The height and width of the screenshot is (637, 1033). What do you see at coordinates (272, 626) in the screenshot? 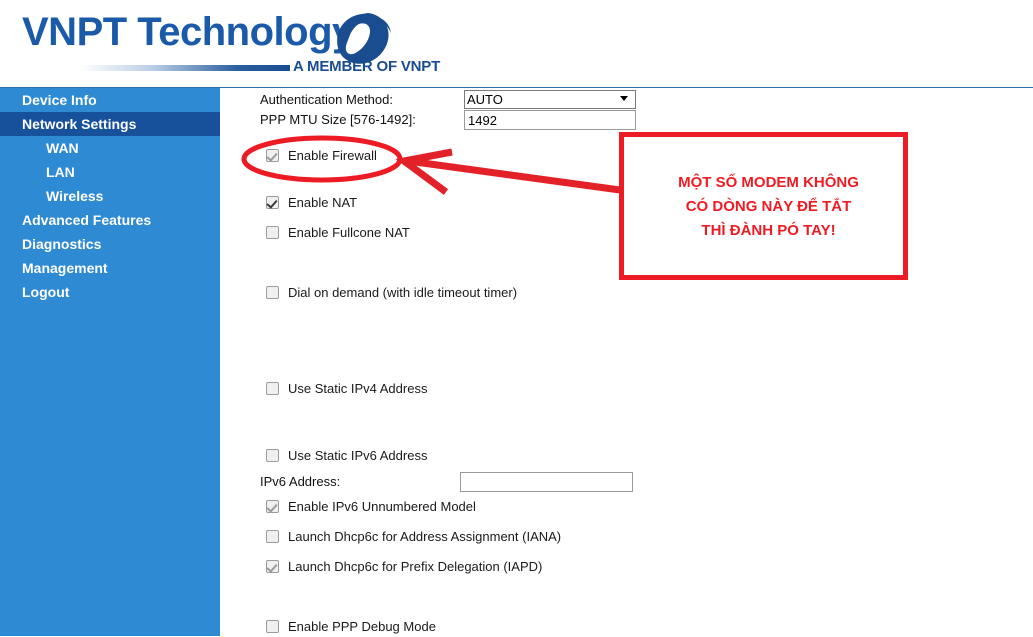
I see `enable-ppp-debug-checkbox` at bounding box center [272, 626].